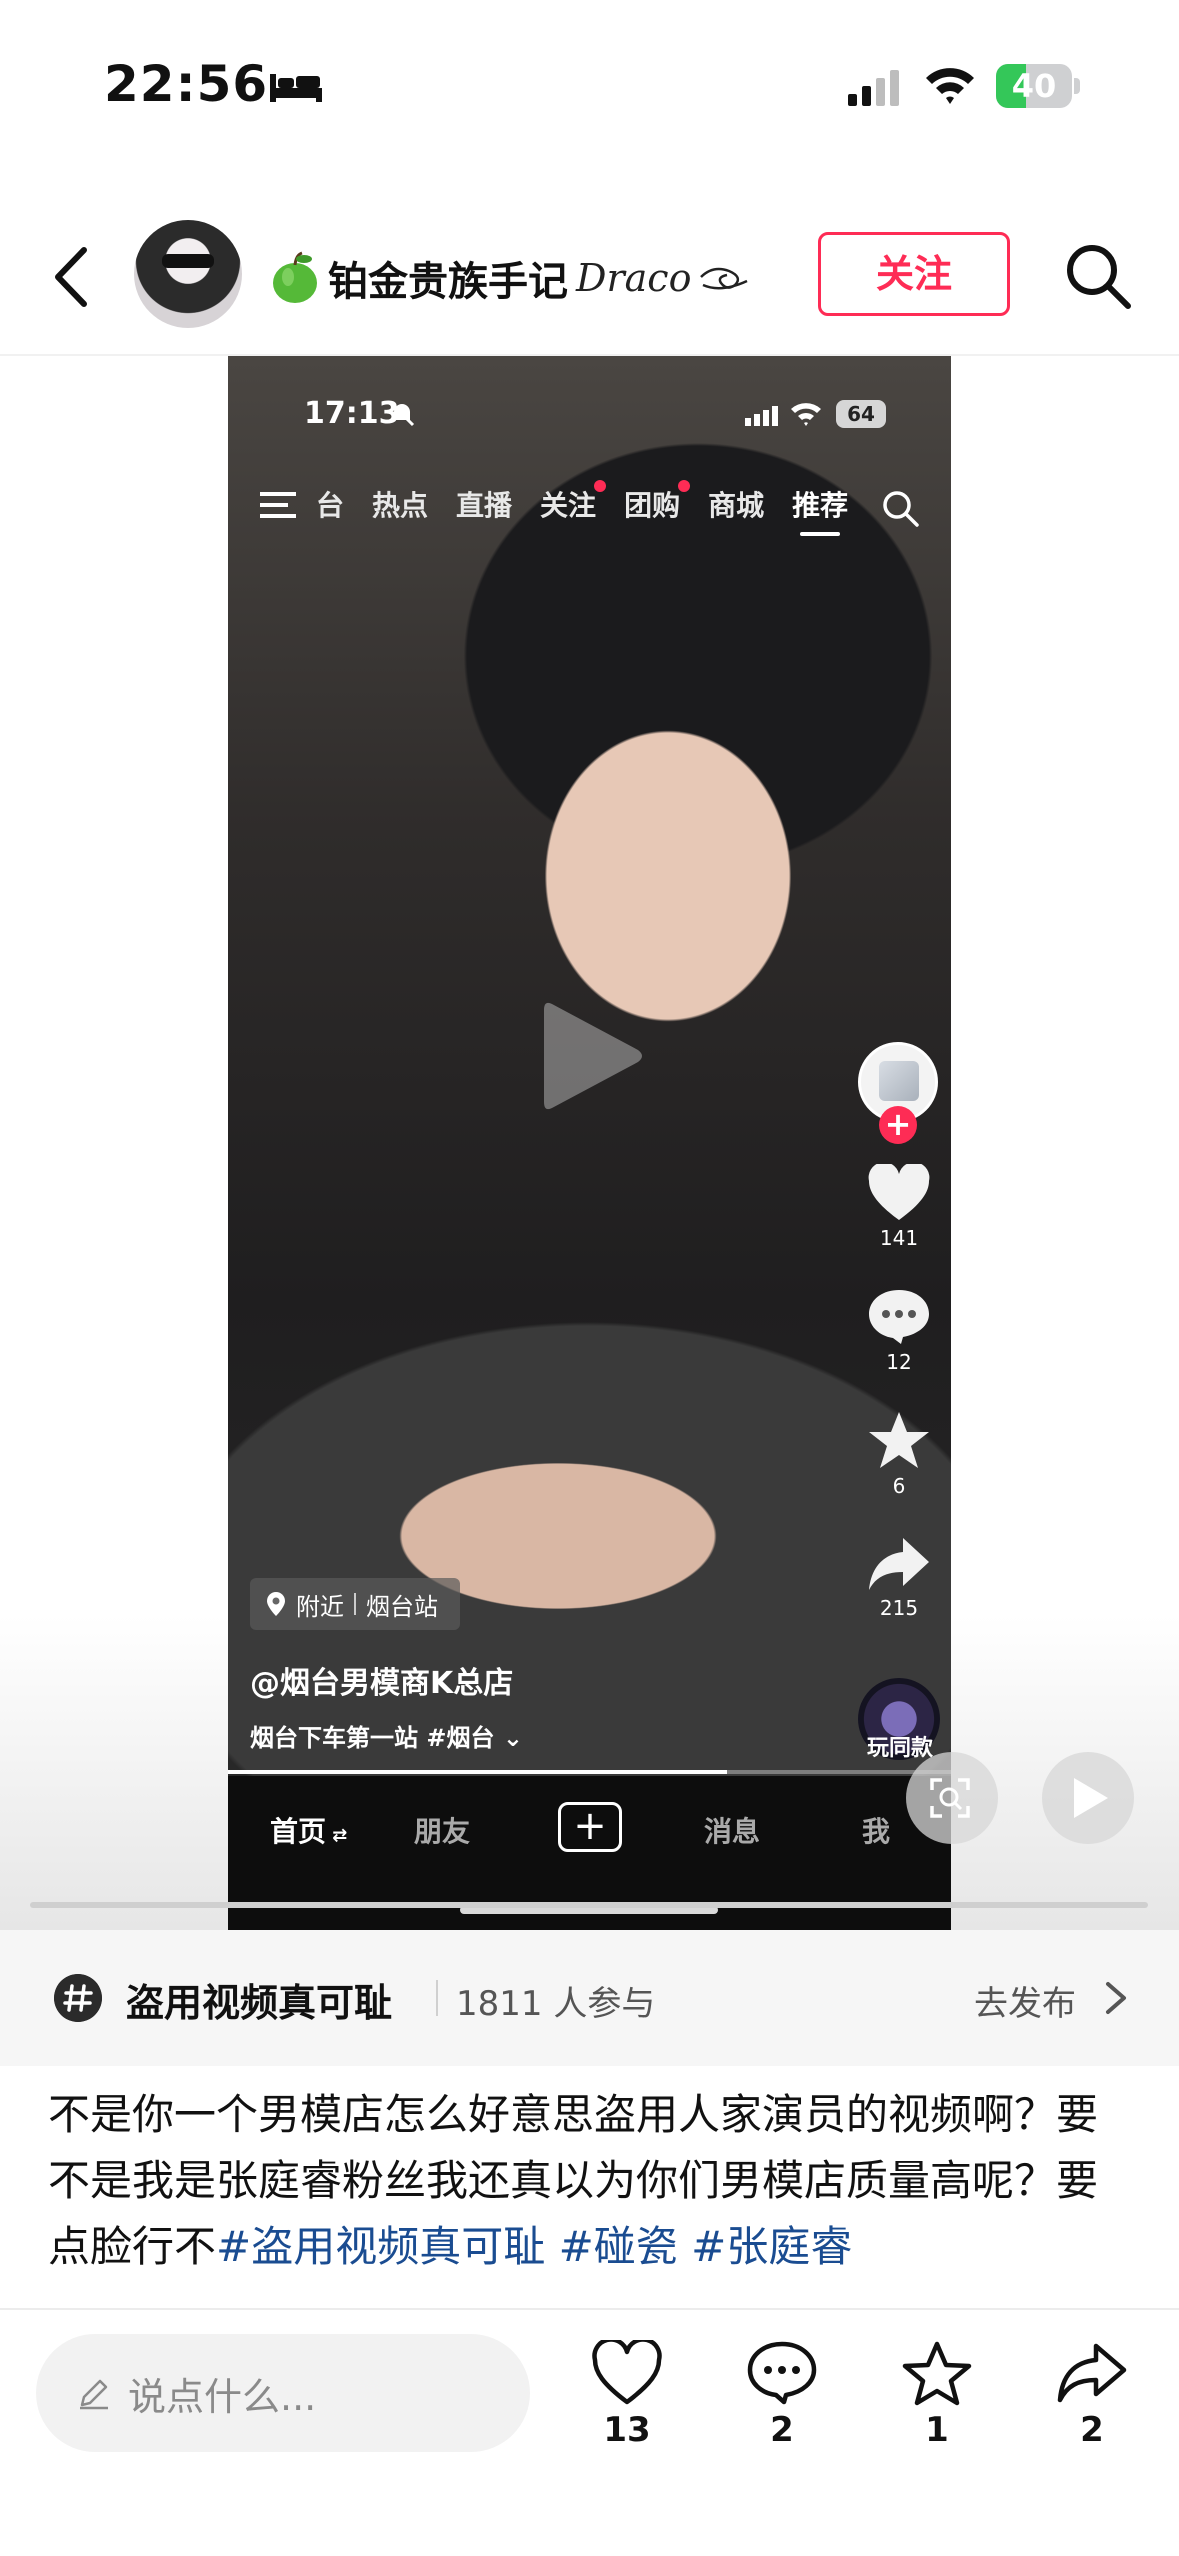 The width and height of the screenshot is (1179, 2556). What do you see at coordinates (876, 1831) in the screenshot?
I see `inner-tab-me: 我` at bounding box center [876, 1831].